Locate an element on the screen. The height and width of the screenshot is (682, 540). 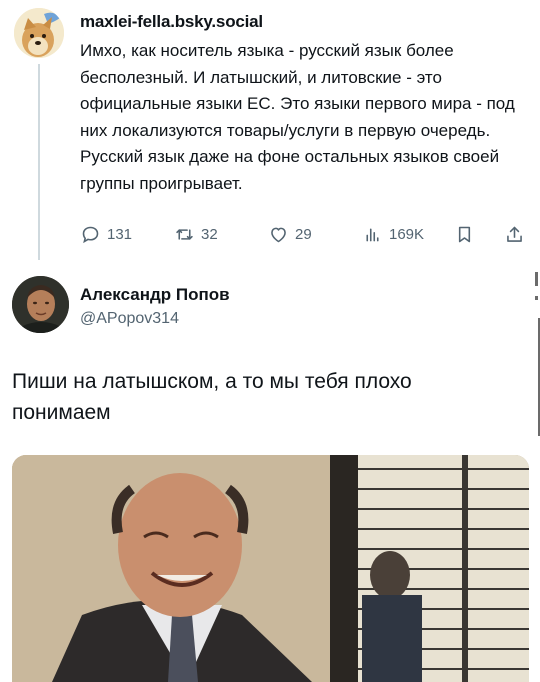
user-avatar is located at coordinates (40, 304).